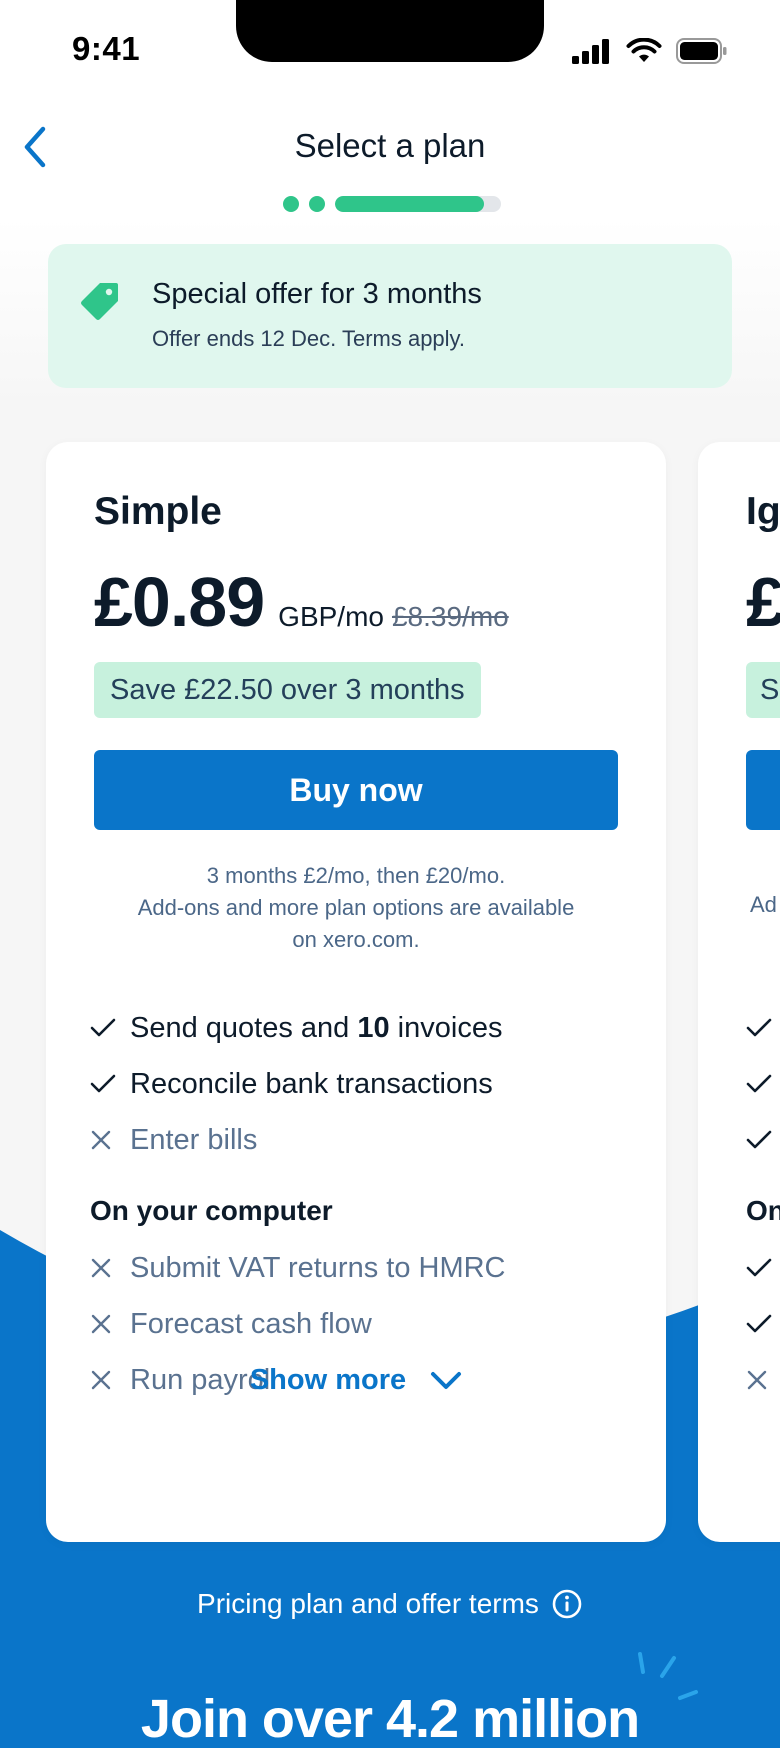 The image size is (780, 1748). What do you see at coordinates (317, 294) in the screenshot?
I see `offer-title: Special offer for 3 months` at bounding box center [317, 294].